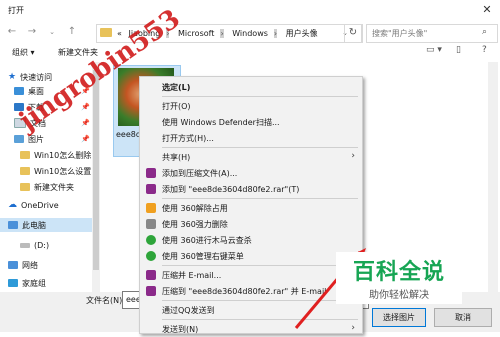  What do you see at coordinates (12, 77) in the screenshot?
I see `star-icon: ★` at bounding box center [12, 77].